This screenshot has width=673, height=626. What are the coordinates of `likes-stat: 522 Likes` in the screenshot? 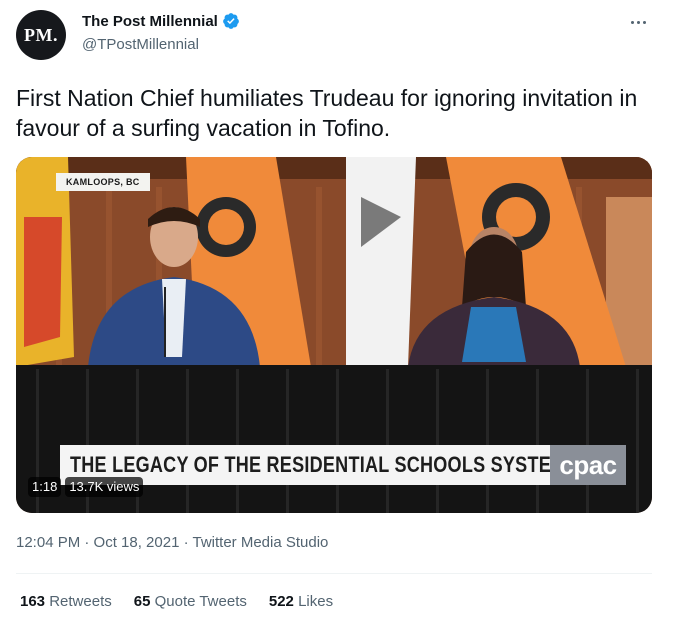 It's located at (301, 601).